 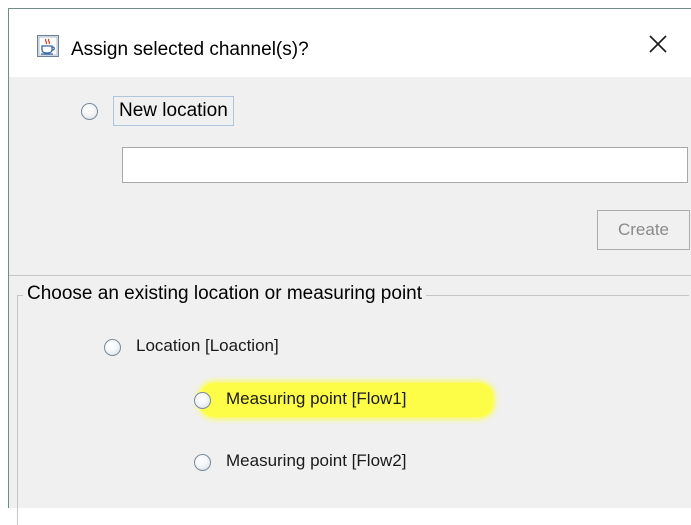 I want to click on new-location-name-input, so click(x=405, y=165).